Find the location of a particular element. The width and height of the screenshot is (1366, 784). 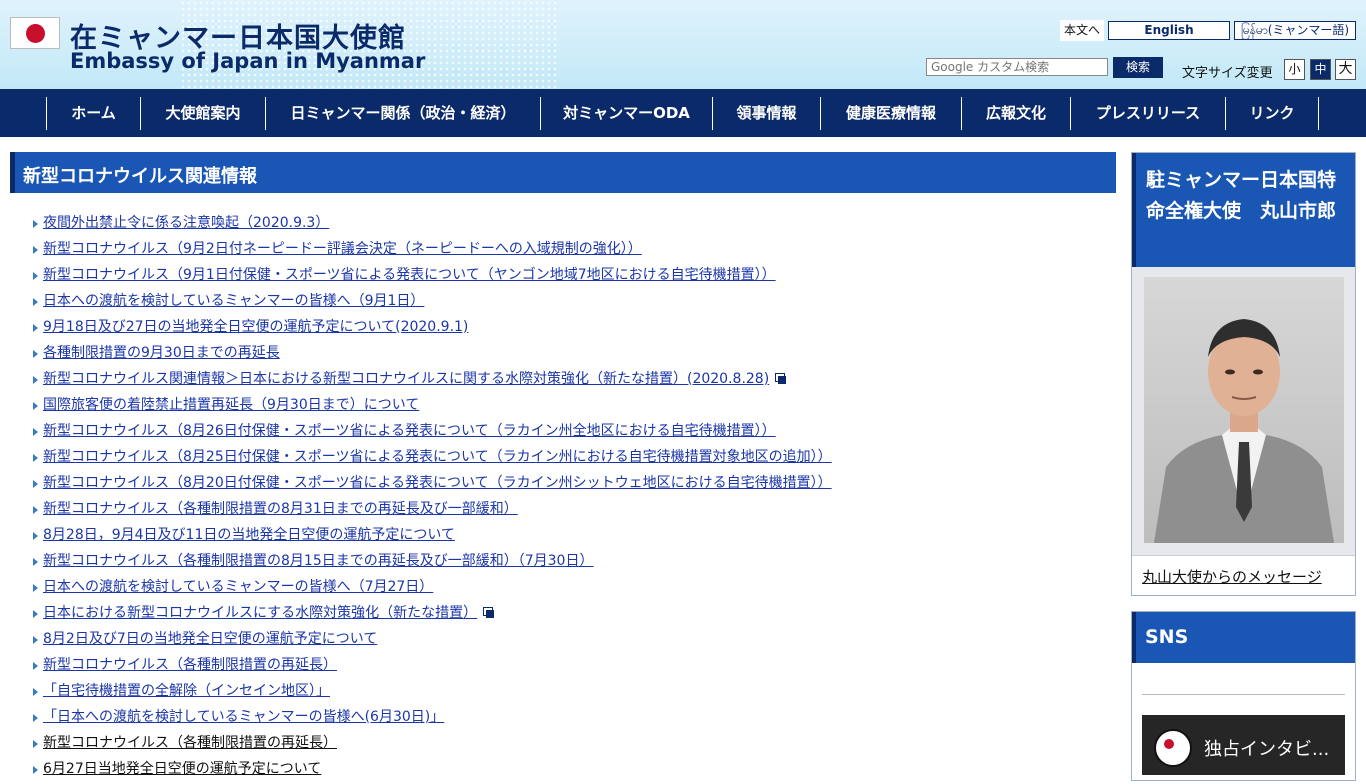

list-item: 「自宅待機措置の全解除（インセイン地区）」 is located at coordinates (572, 693).